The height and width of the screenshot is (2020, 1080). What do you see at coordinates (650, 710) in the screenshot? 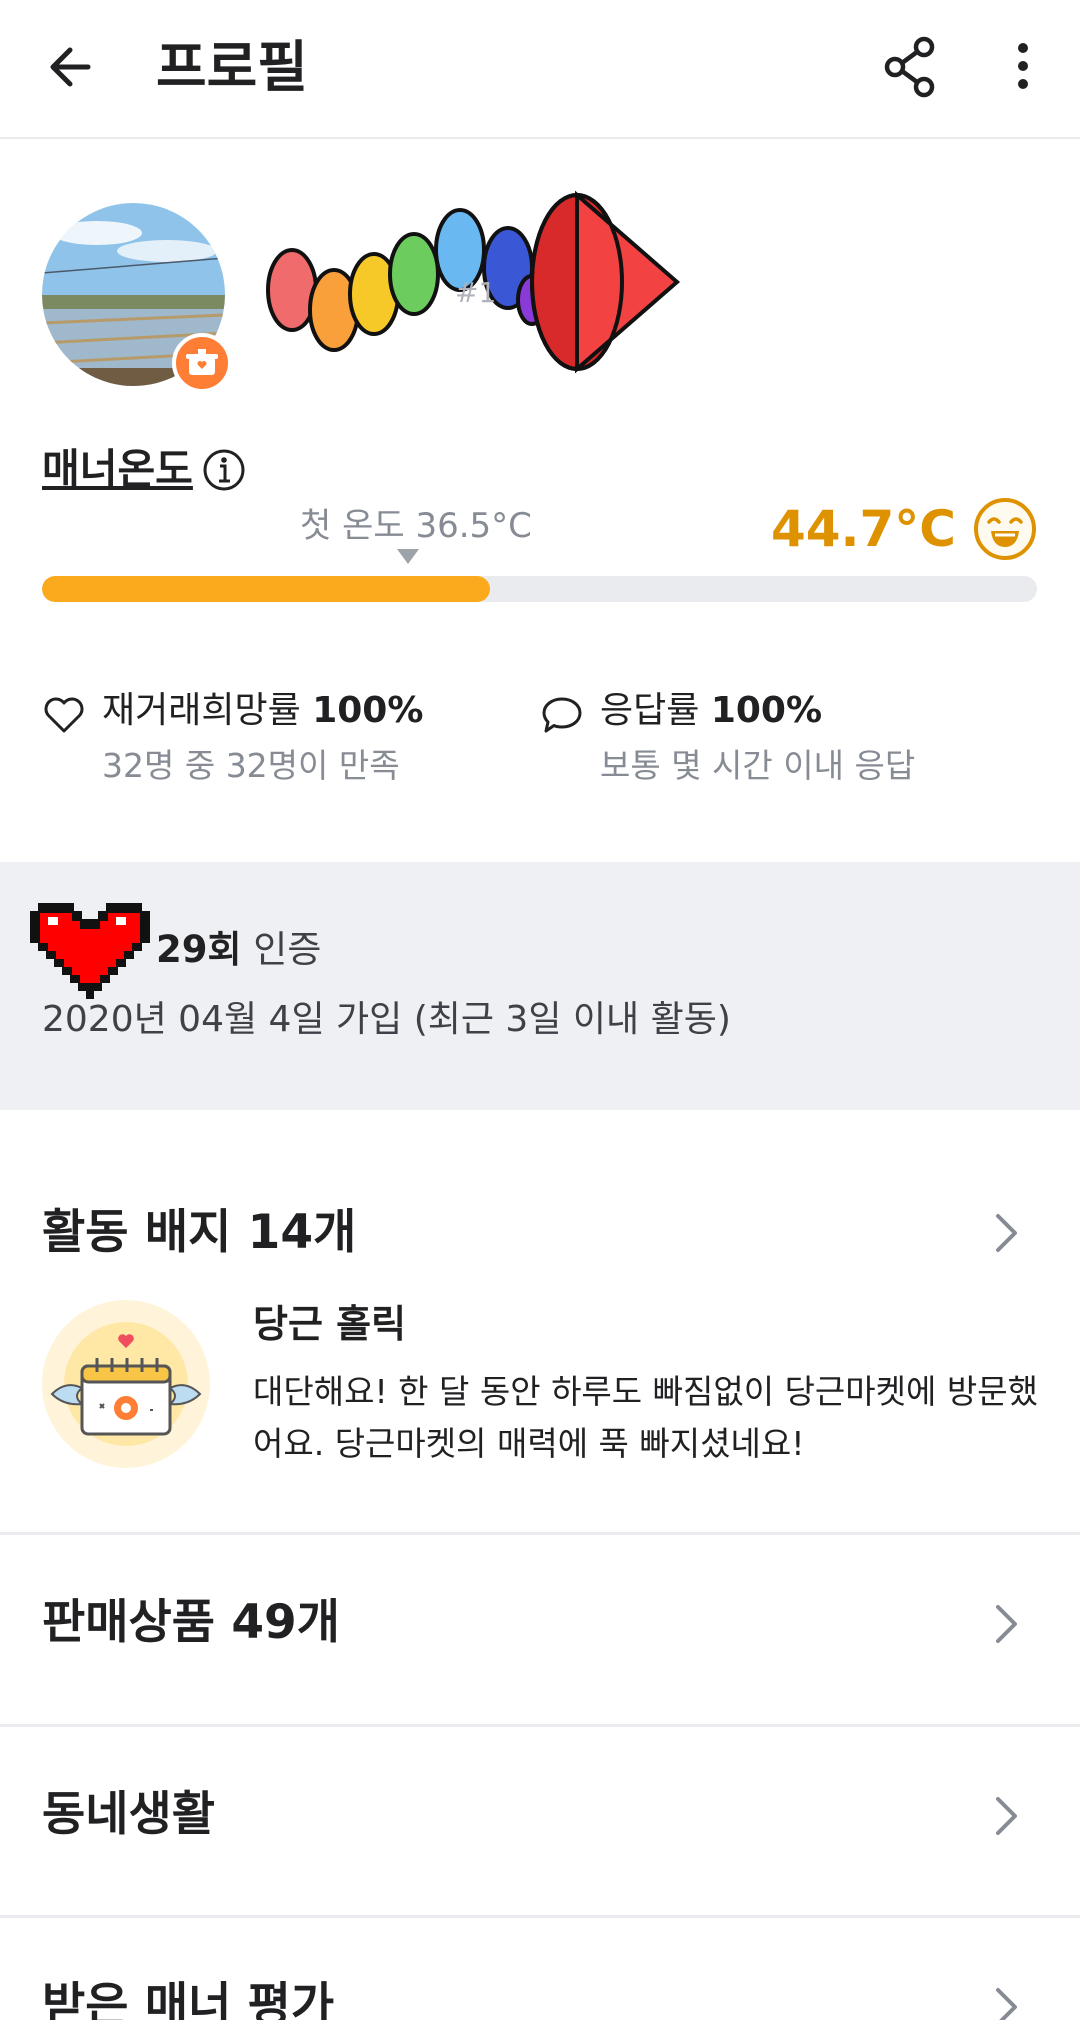
I see `response-rate-label: 응답률` at bounding box center [650, 710].